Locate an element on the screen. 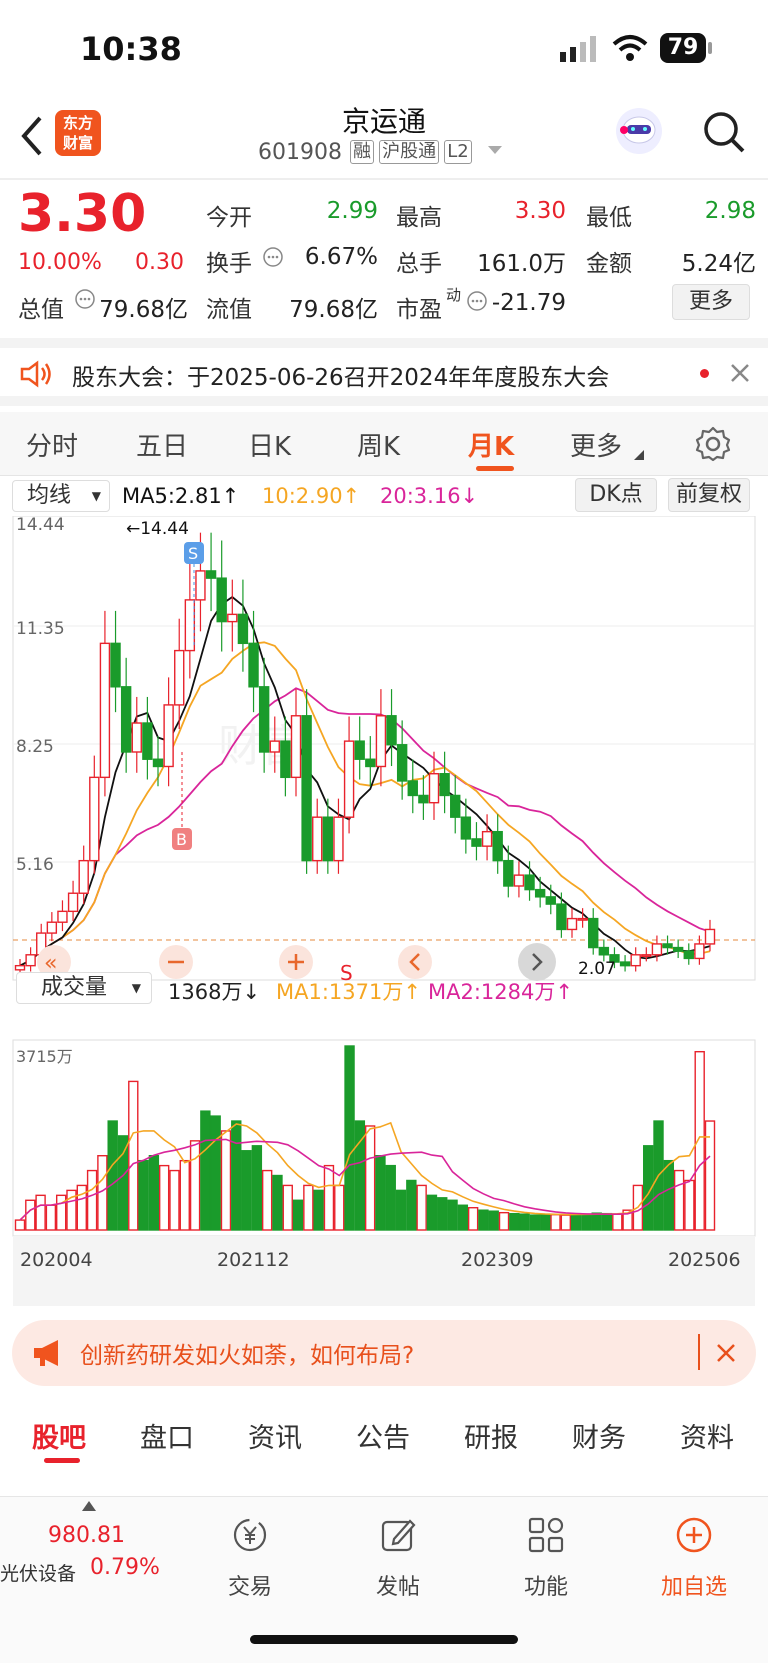 The height and width of the screenshot is (1663, 768). tab-announcements: 公告 is located at coordinates (383, 1435).